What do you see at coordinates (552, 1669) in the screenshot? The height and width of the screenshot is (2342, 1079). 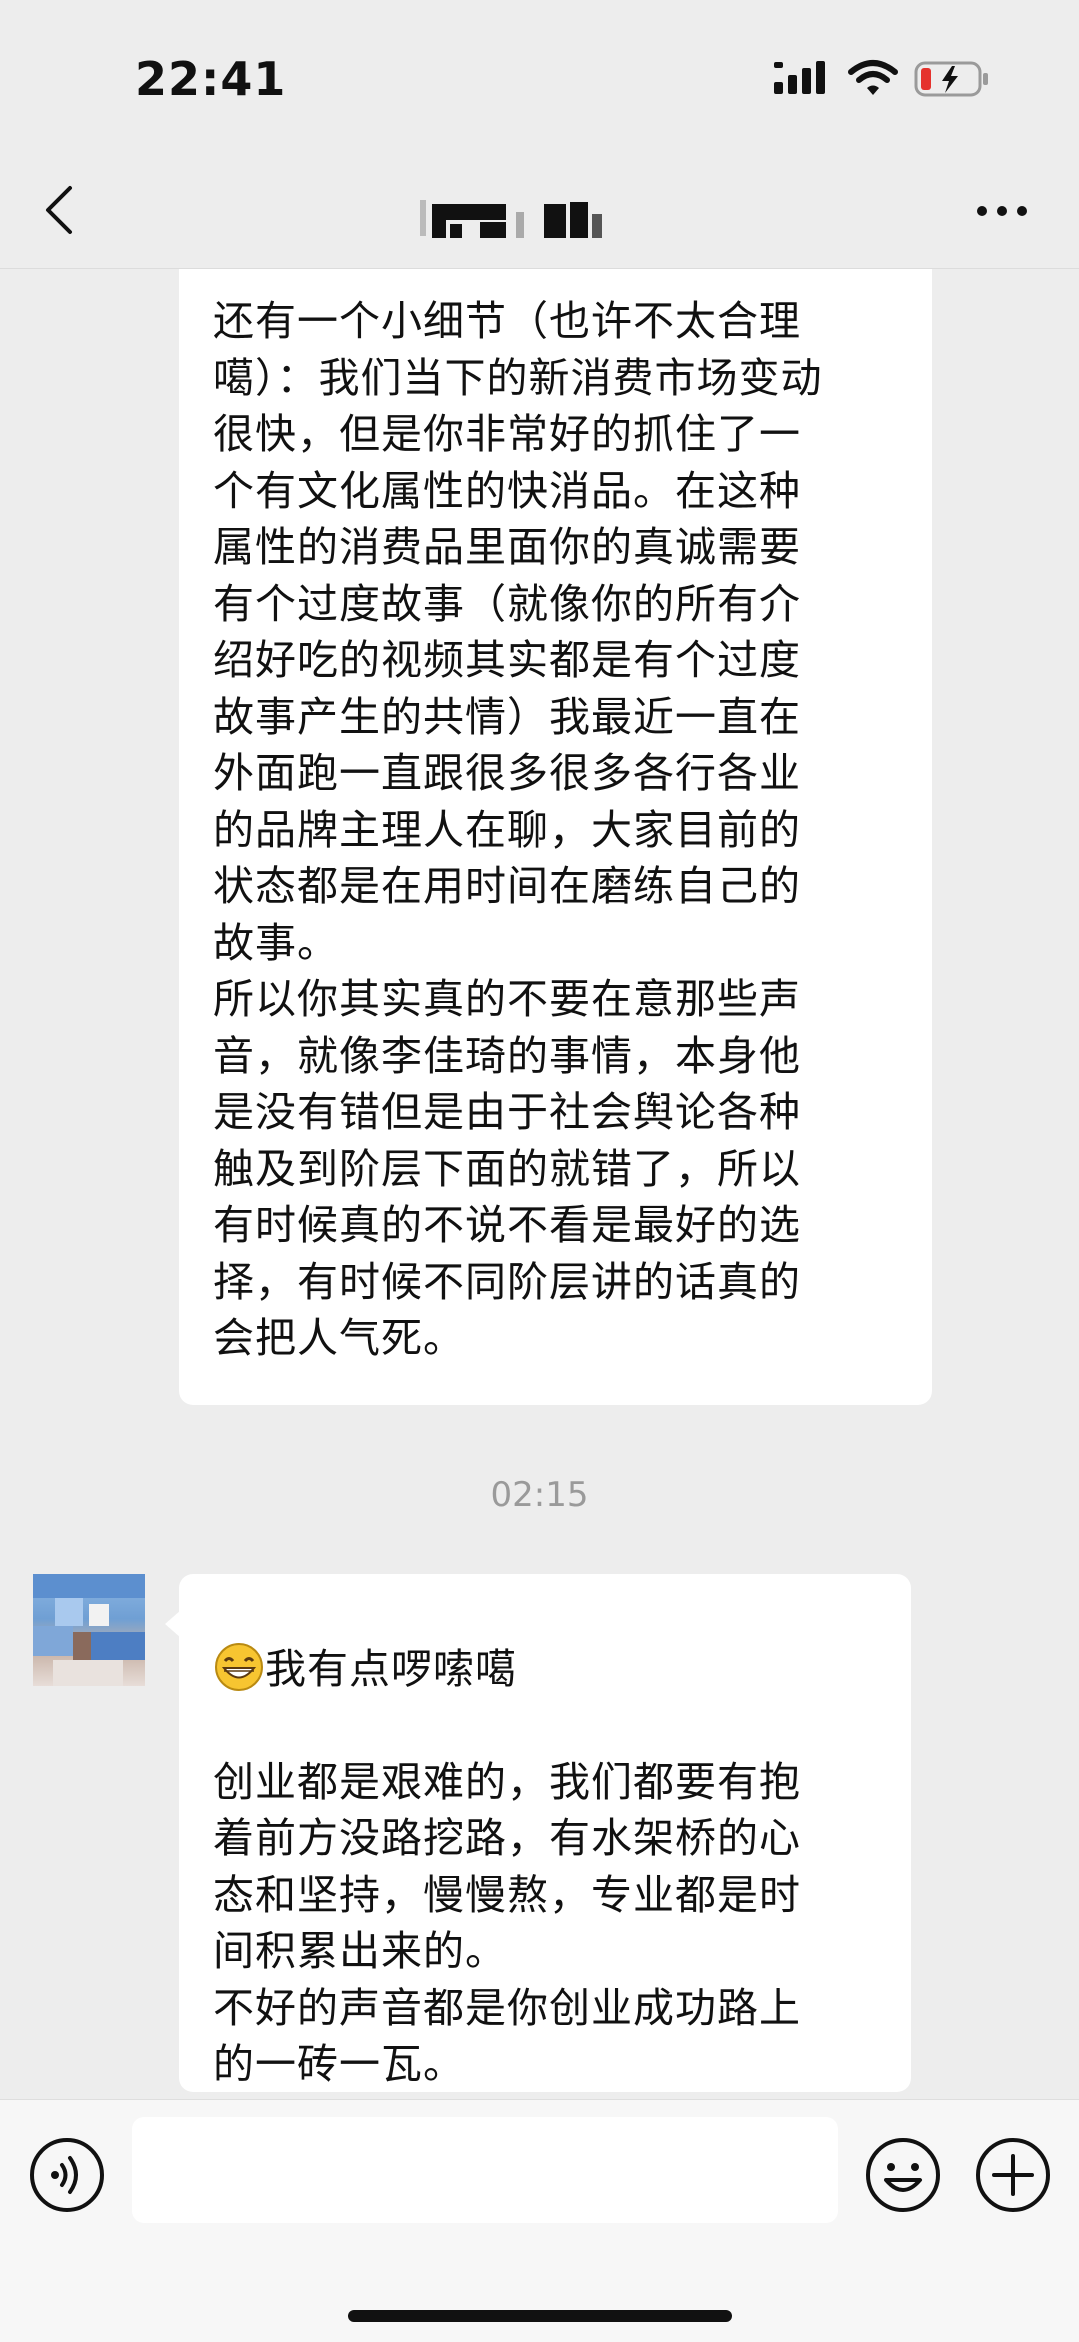 I see `message-first-line: 我有点啰嗦噶` at bounding box center [552, 1669].